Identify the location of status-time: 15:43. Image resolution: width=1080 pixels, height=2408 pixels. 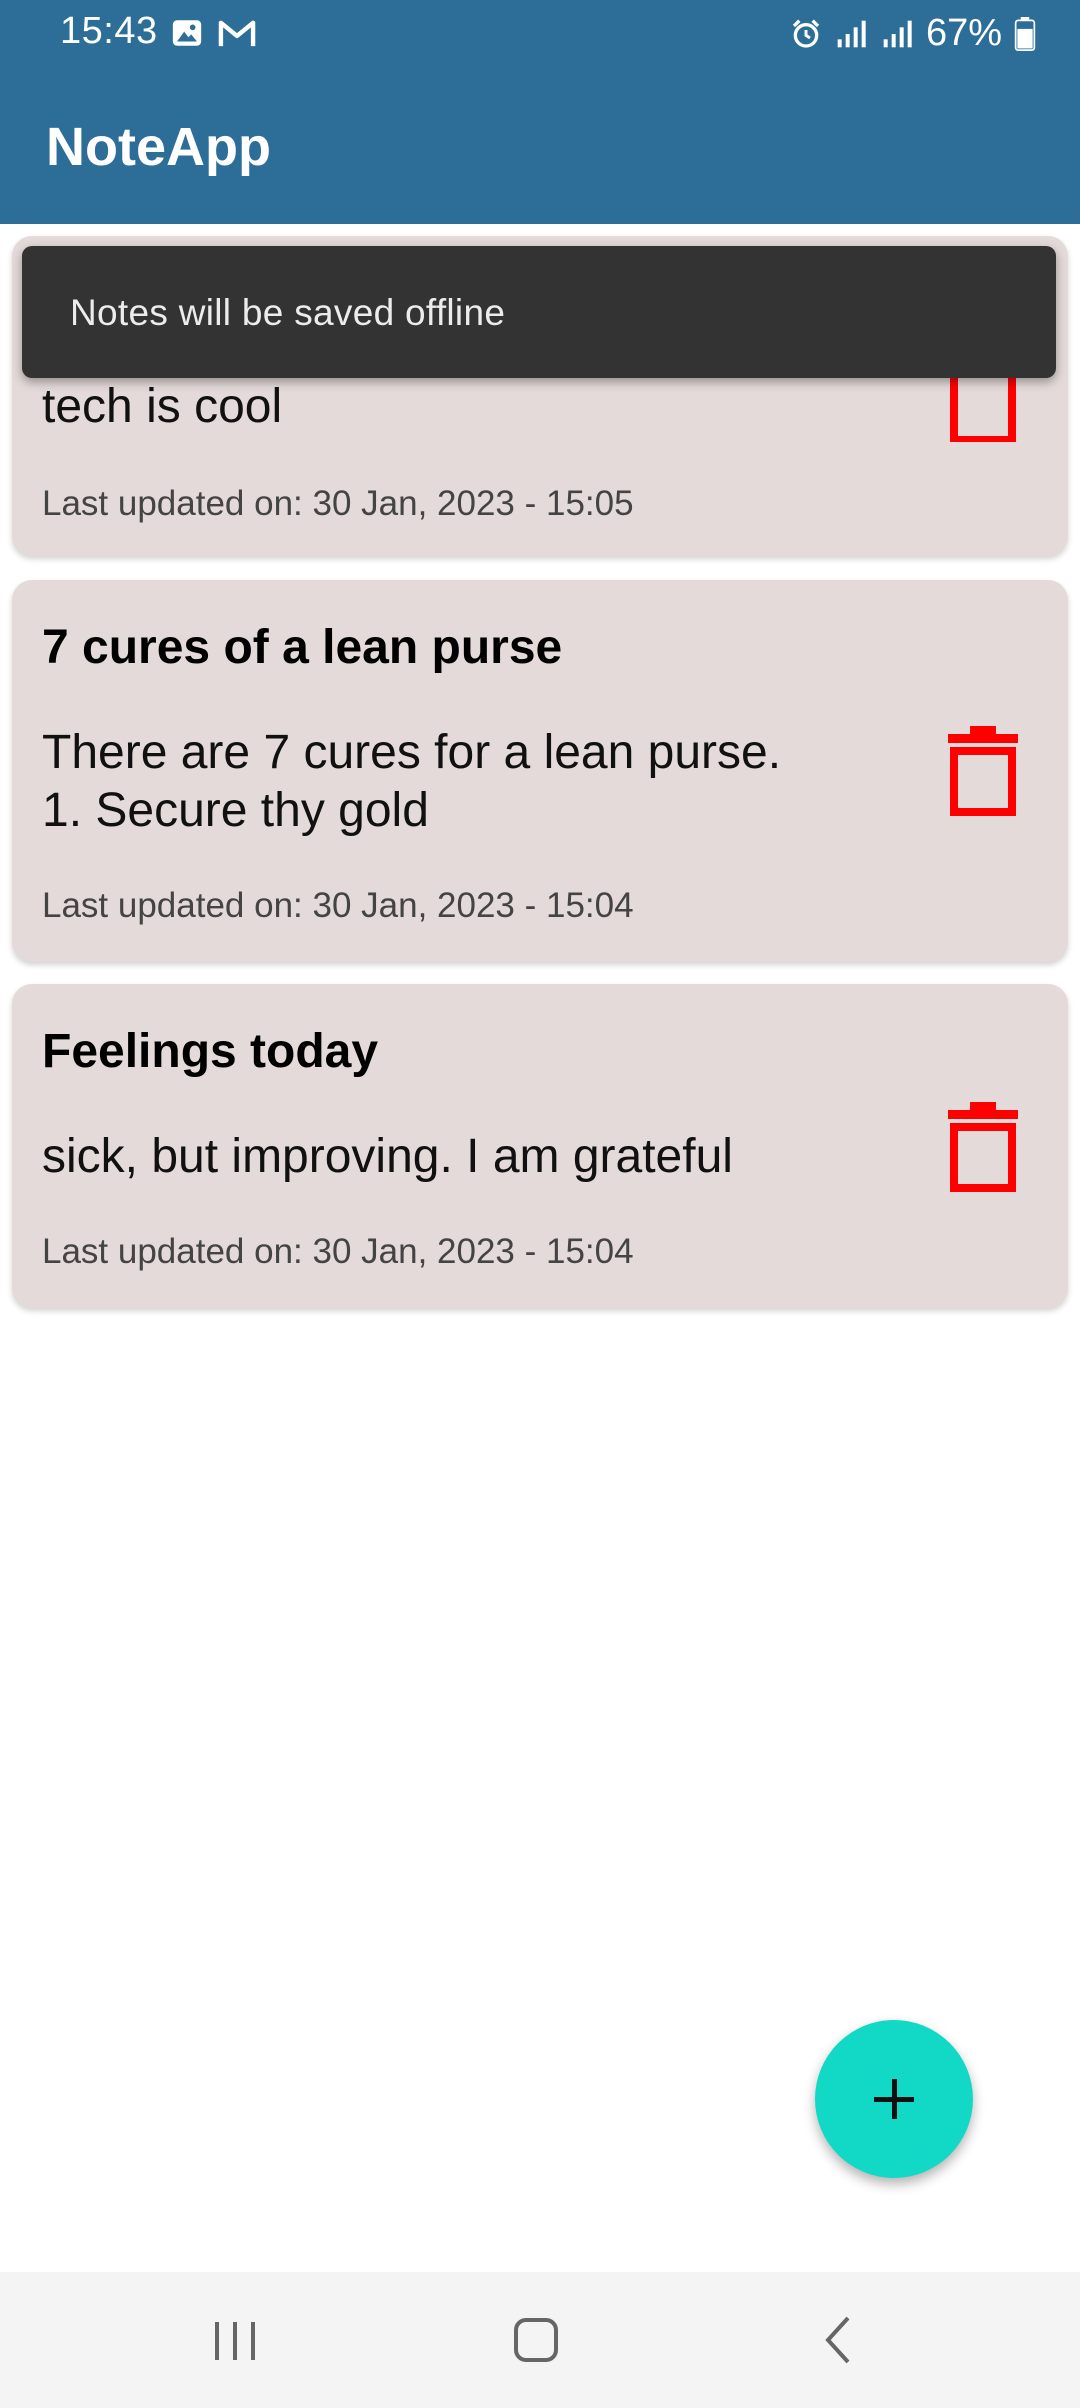
(109, 31).